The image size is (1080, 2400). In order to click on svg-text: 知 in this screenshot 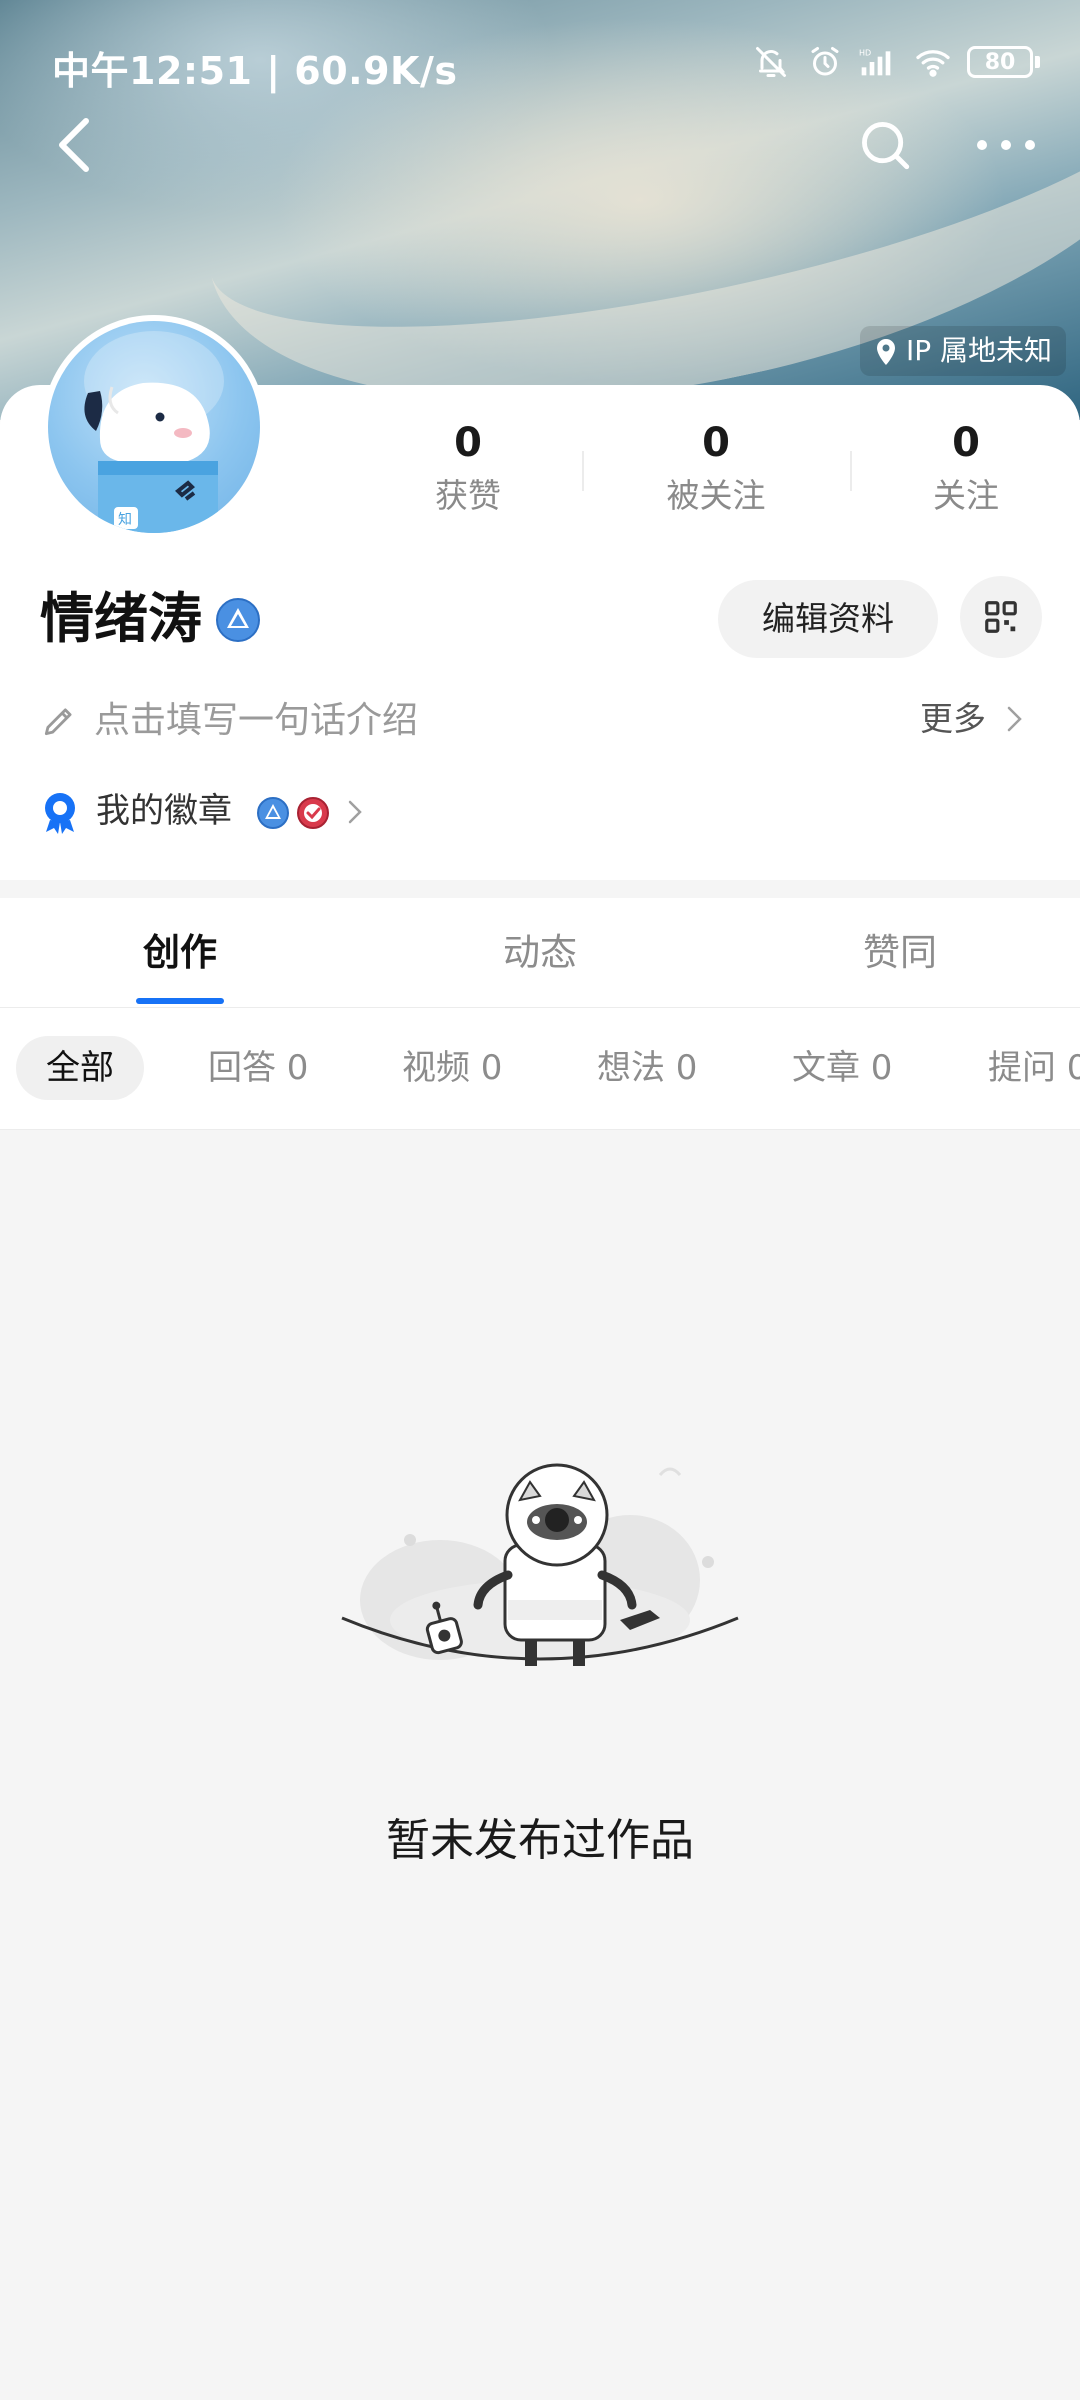, I will do `click(125, 519)`.